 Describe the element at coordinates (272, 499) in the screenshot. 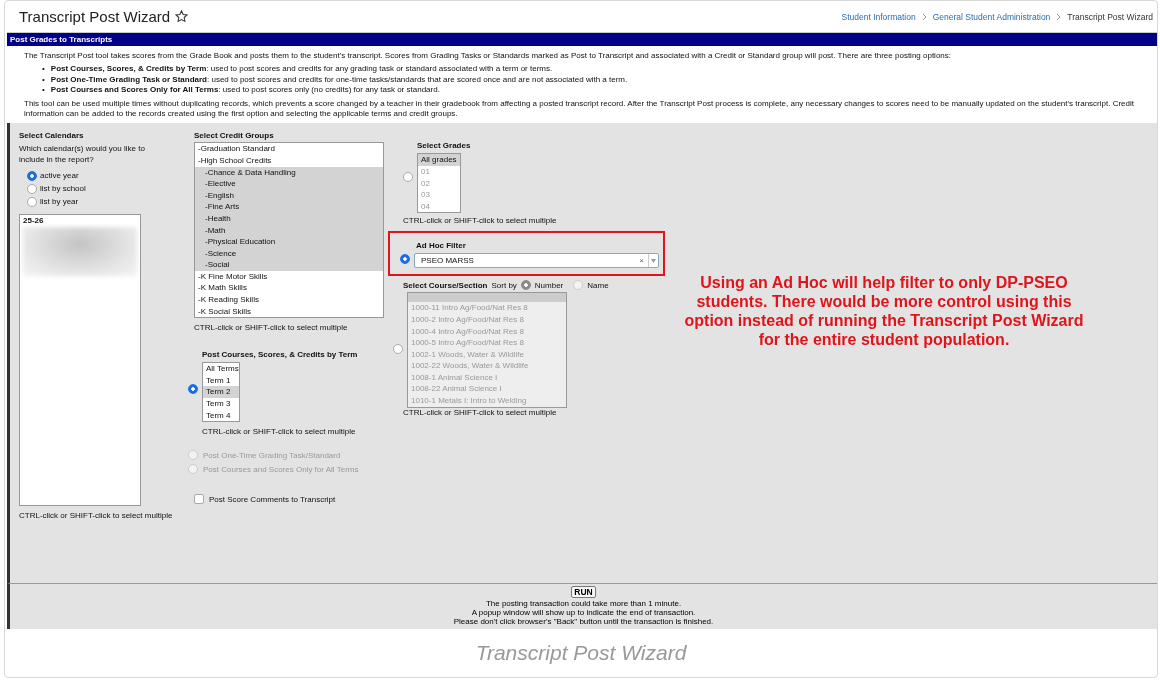

I see `option-label: Post Score Comments to Transcript` at that location.